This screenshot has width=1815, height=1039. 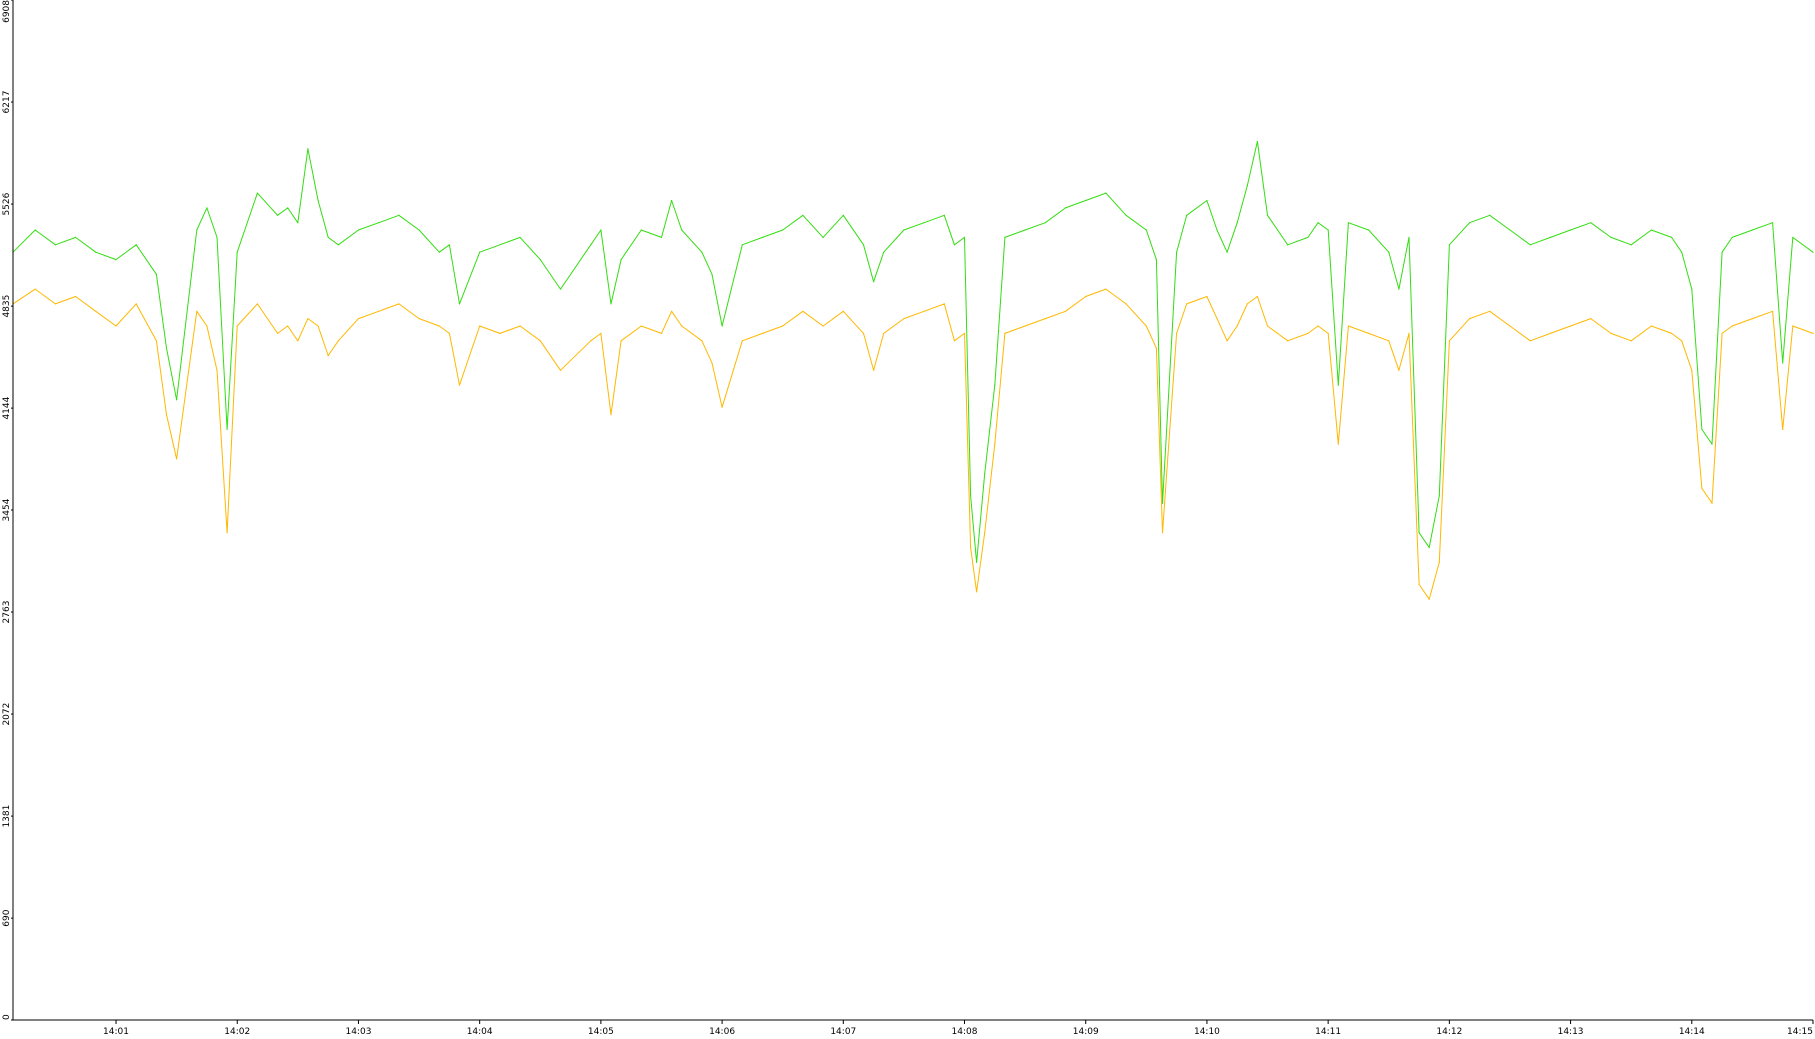 I want to click on y-tick-label: 3454, so click(x=7, y=509).